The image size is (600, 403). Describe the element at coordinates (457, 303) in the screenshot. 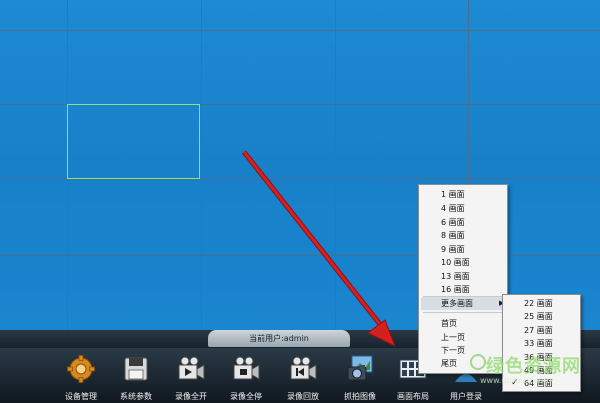

I see `menu-item-more-label: 更多画面` at that location.